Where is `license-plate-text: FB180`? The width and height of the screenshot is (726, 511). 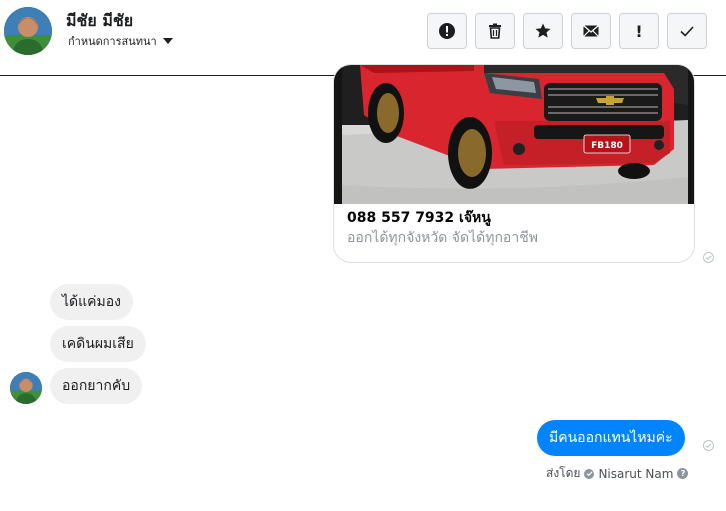
license-plate-text: FB180 is located at coordinates (607, 146).